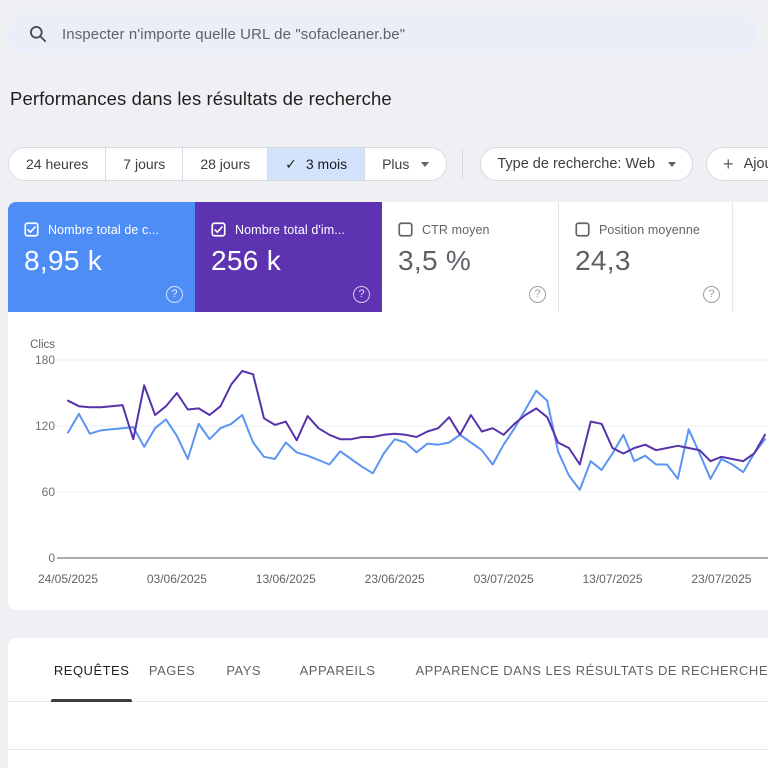  I want to click on search-type-label: Type de recherche: Web, so click(576, 164).